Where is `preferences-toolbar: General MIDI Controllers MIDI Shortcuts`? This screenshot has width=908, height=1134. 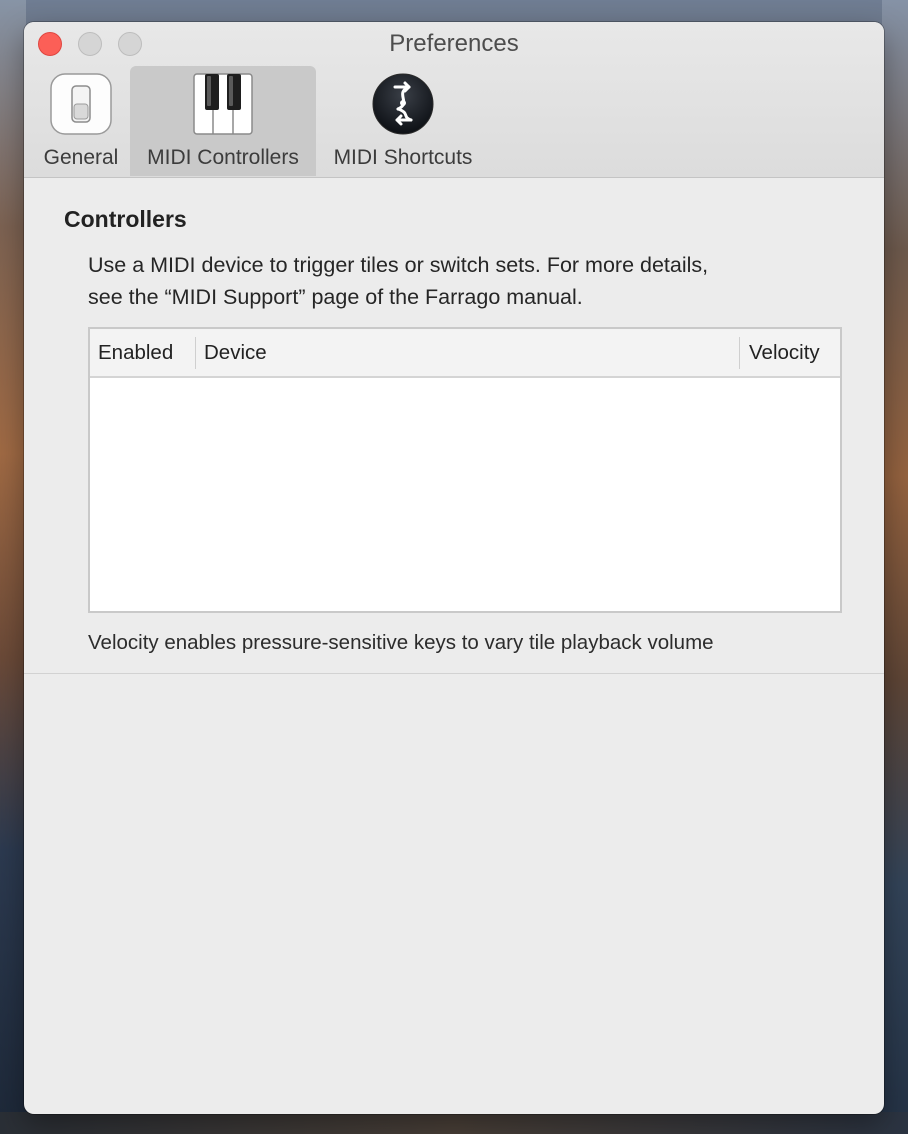
preferences-toolbar: General MIDI Controllers MIDI Shortcuts is located at coordinates (261, 121).